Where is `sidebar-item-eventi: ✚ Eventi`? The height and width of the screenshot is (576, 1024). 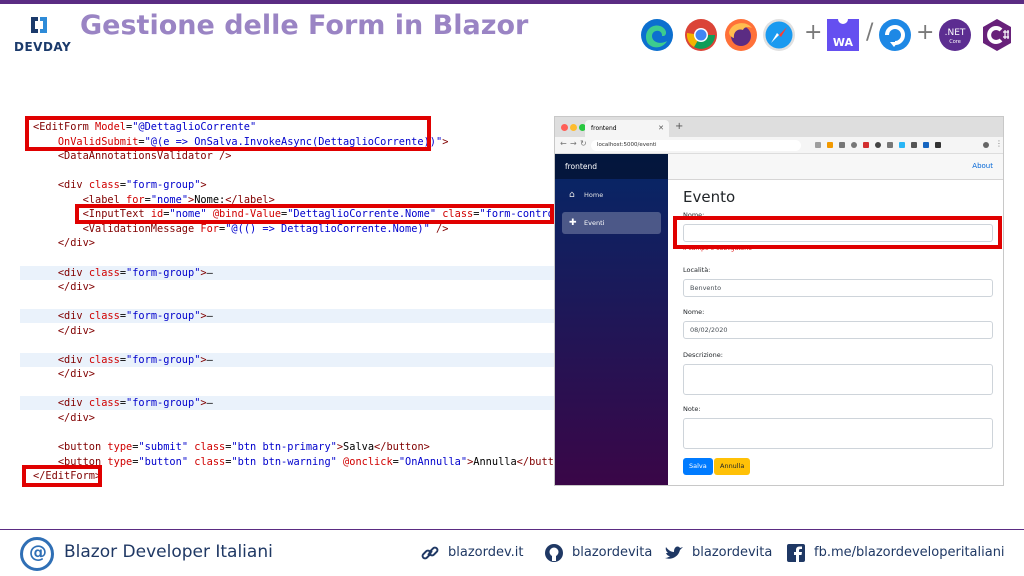 sidebar-item-eventi: ✚ Eventi is located at coordinates (611, 223).